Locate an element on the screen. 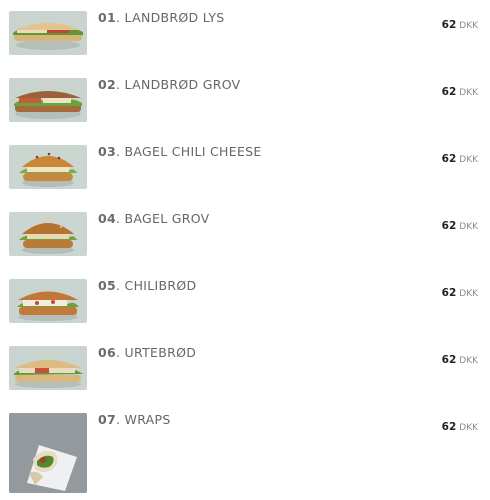  item-name: BAGEL GROV is located at coordinates (167, 218).